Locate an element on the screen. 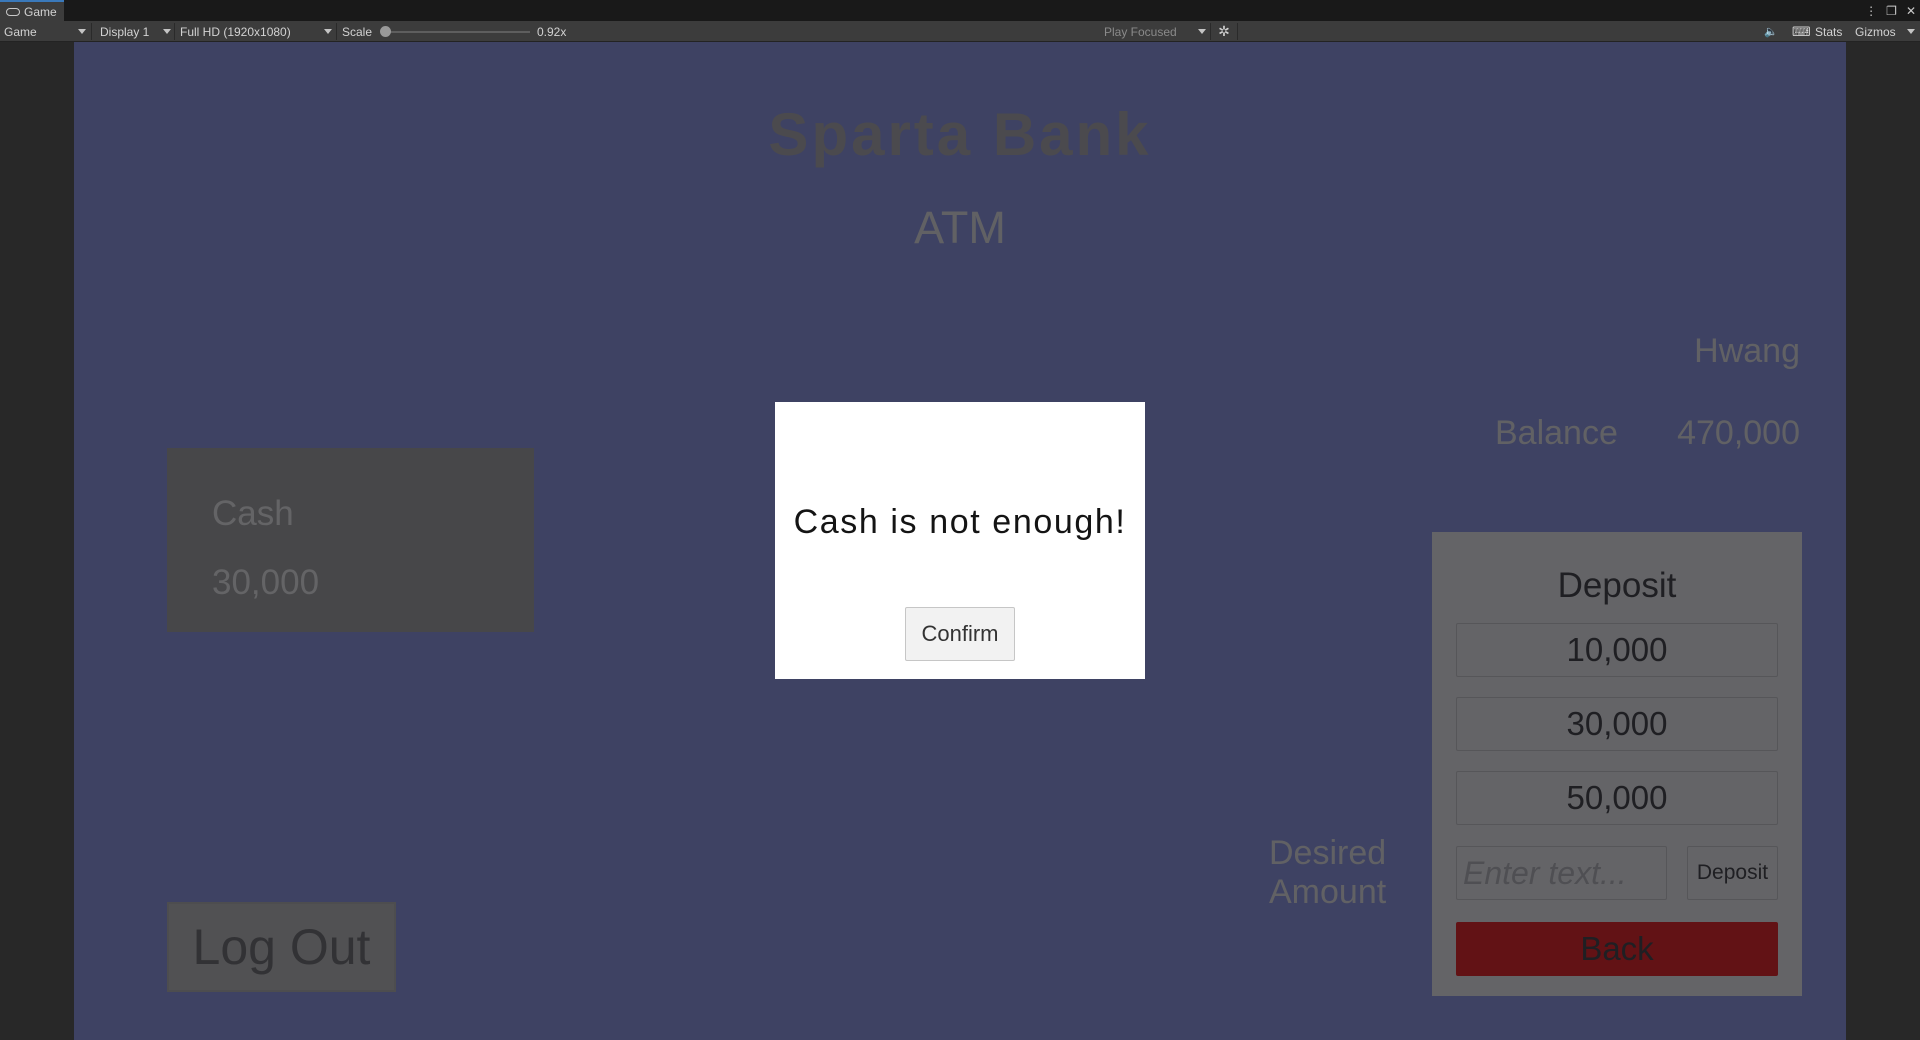 The image size is (1920, 1040). scale-slider-handle is located at coordinates (385, 31).